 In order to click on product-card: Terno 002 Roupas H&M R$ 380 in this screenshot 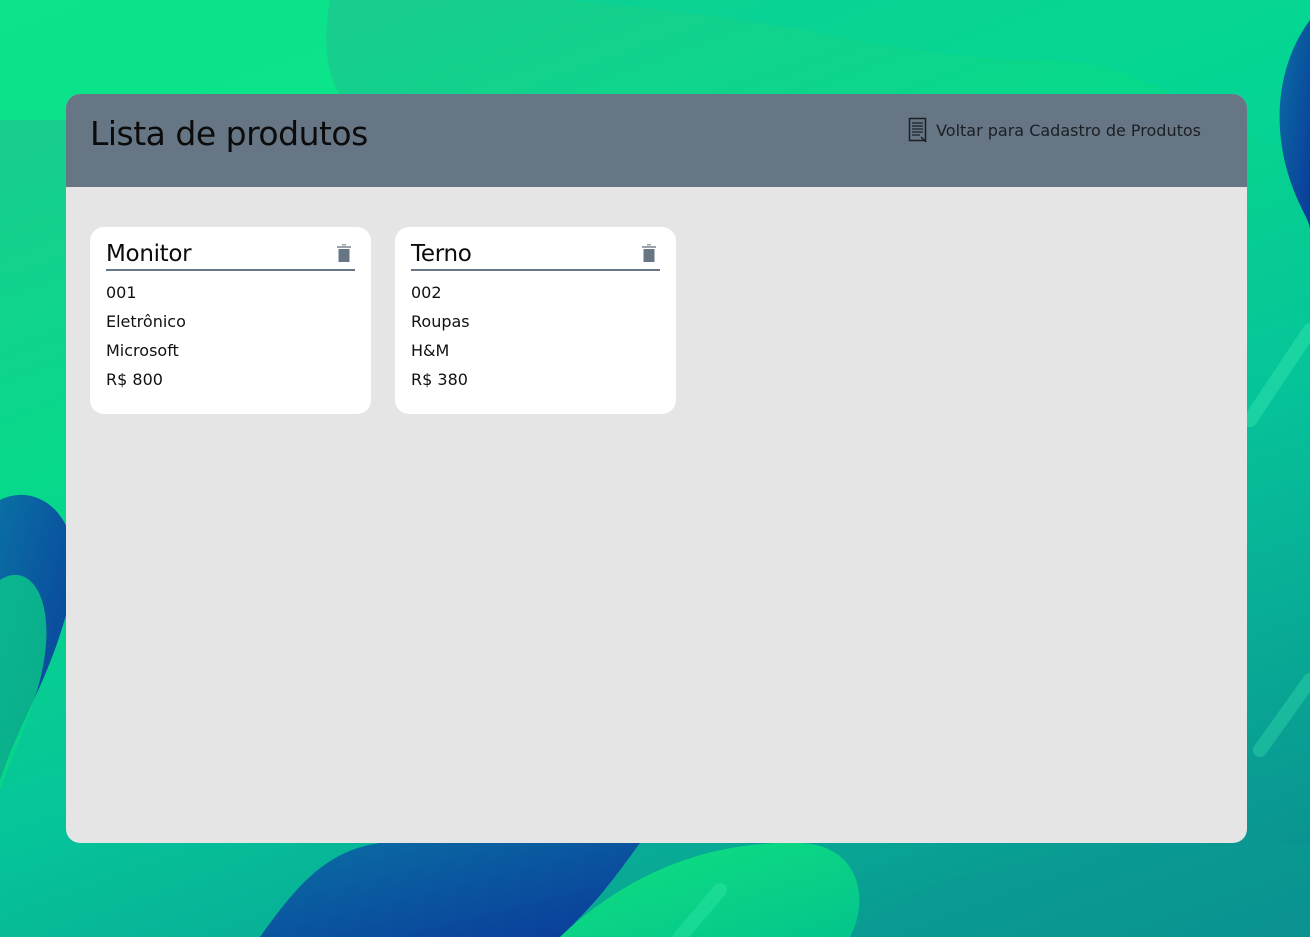, I will do `click(535, 320)`.